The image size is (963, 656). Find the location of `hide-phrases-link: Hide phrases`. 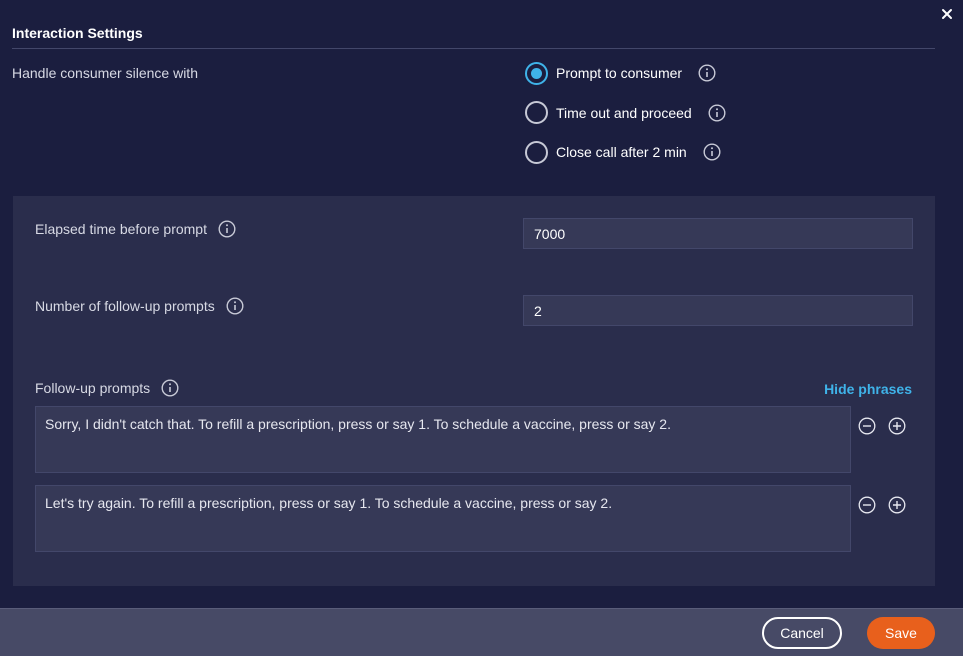

hide-phrases-link: Hide phrases is located at coordinates (868, 389).